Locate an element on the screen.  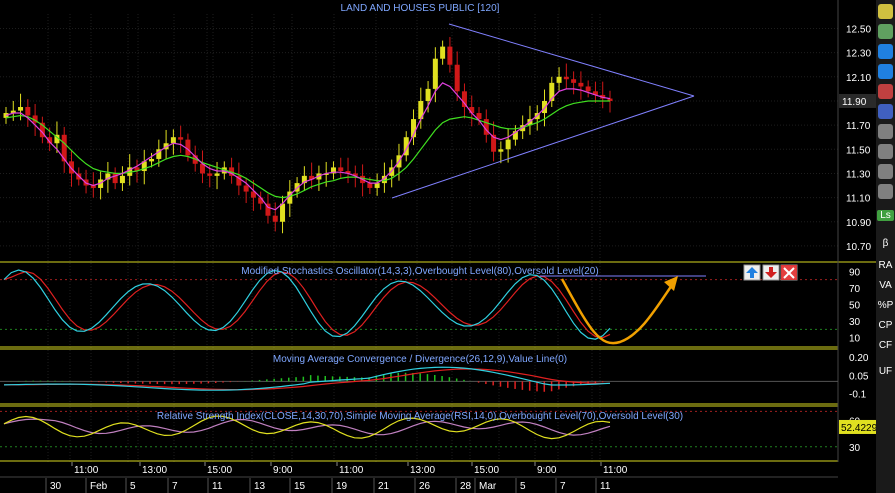
cursor-icon is located at coordinates (885, 111).